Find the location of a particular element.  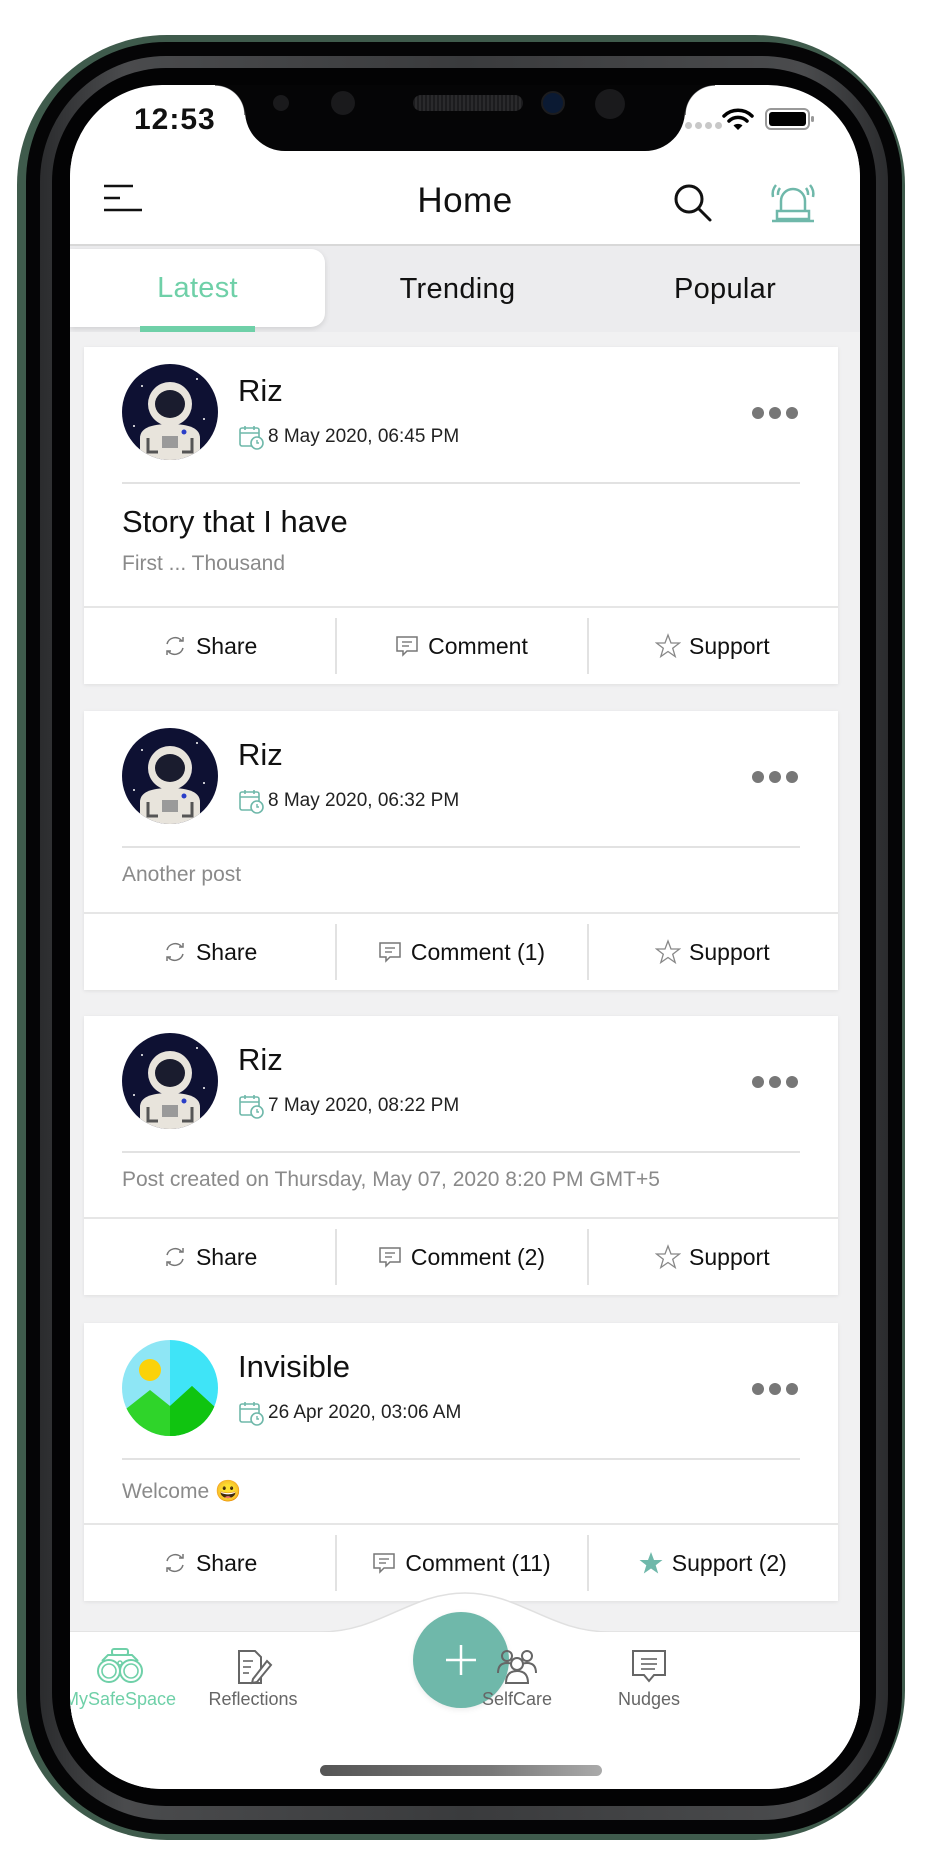

post-date-text: 7 May 2020, 08:22 PM is located at coordinates (364, 1105).